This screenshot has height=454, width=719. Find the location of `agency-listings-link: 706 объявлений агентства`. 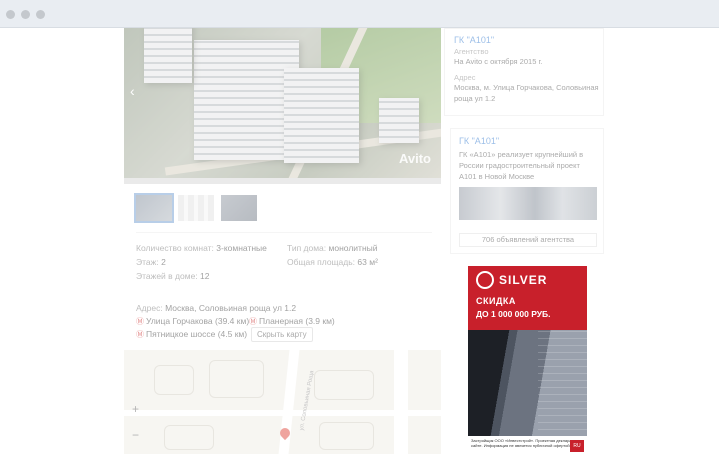

agency-listings-link: 706 объявлений агентства is located at coordinates (528, 240).